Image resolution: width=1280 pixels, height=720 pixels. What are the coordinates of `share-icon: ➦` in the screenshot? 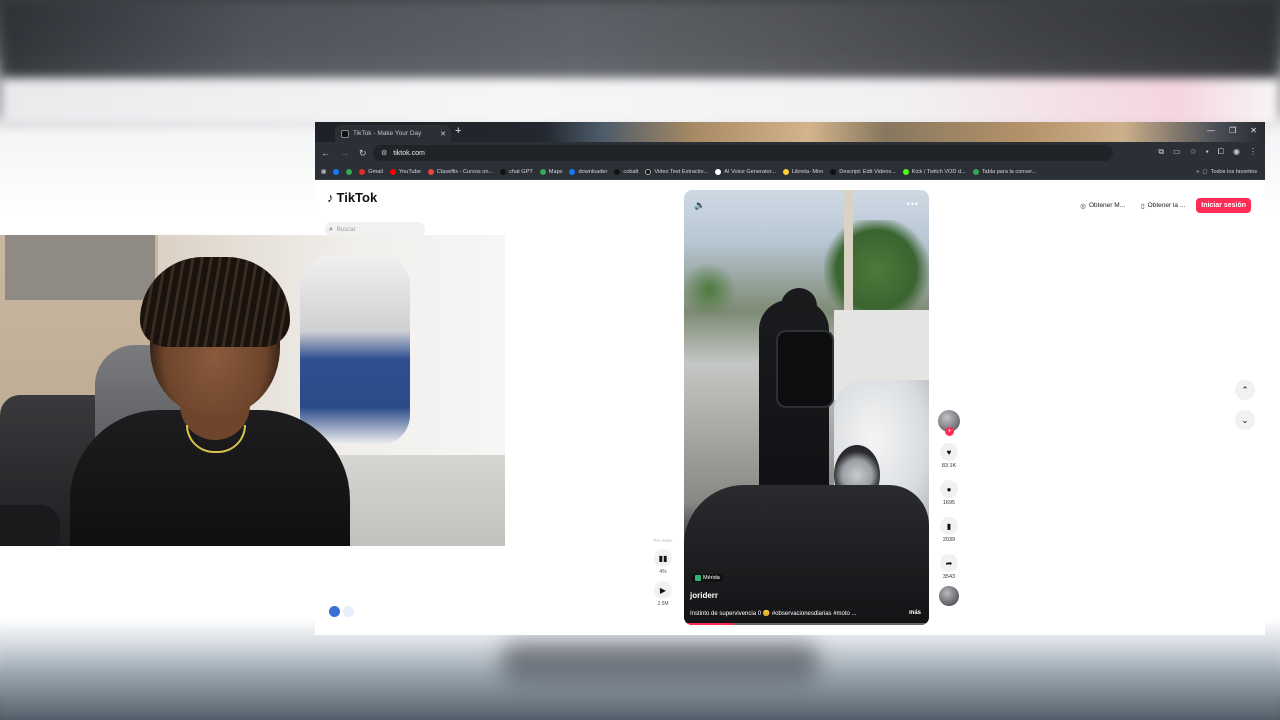 It's located at (949, 563).